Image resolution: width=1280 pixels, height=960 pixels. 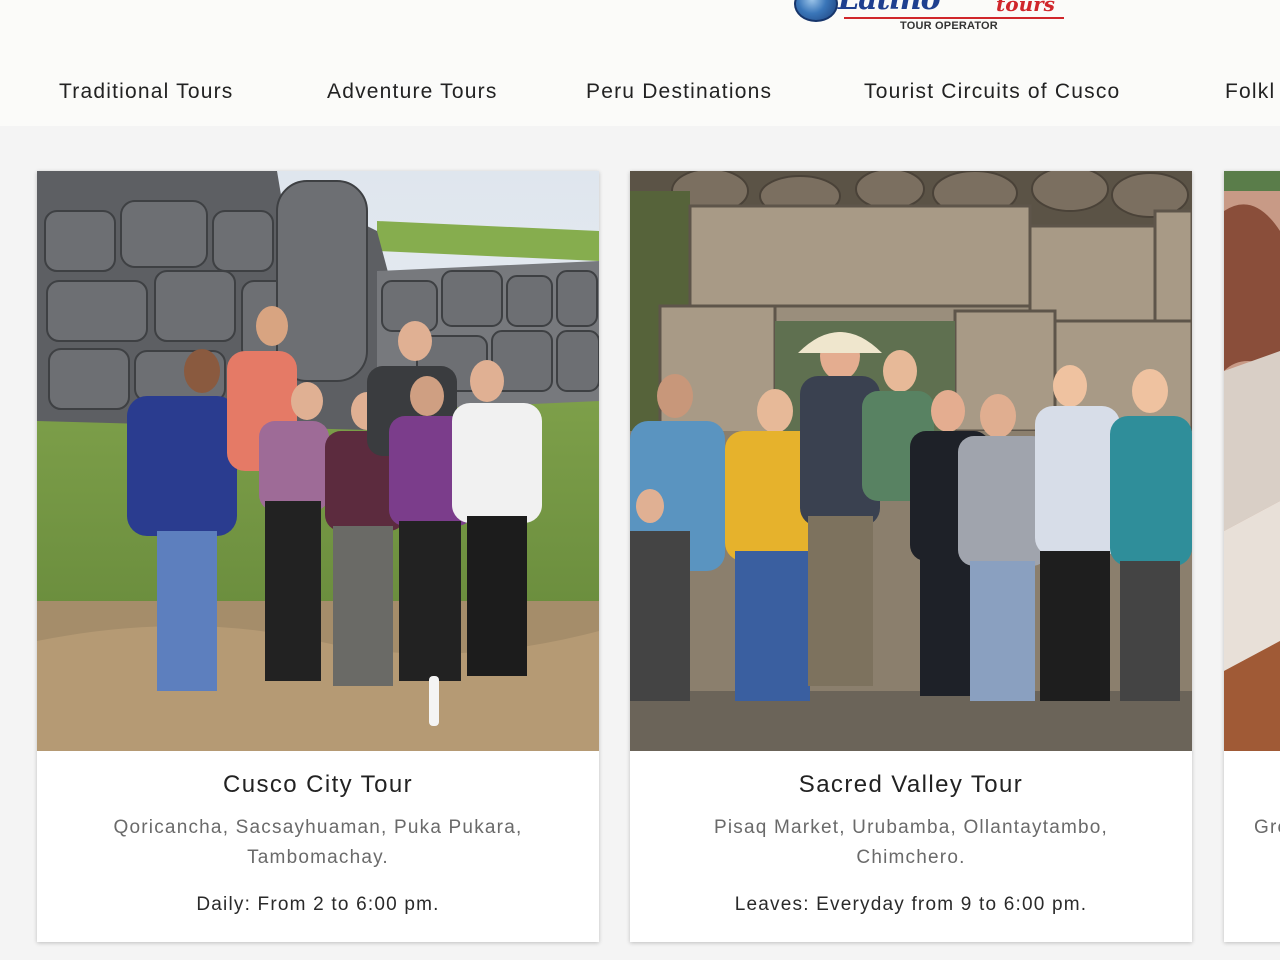 What do you see at coordinates (318, 904) in the screenshot?
I see `tour-schedule: Daily: From 2 to 6:00 pm.` at bounding box center [318, 904].